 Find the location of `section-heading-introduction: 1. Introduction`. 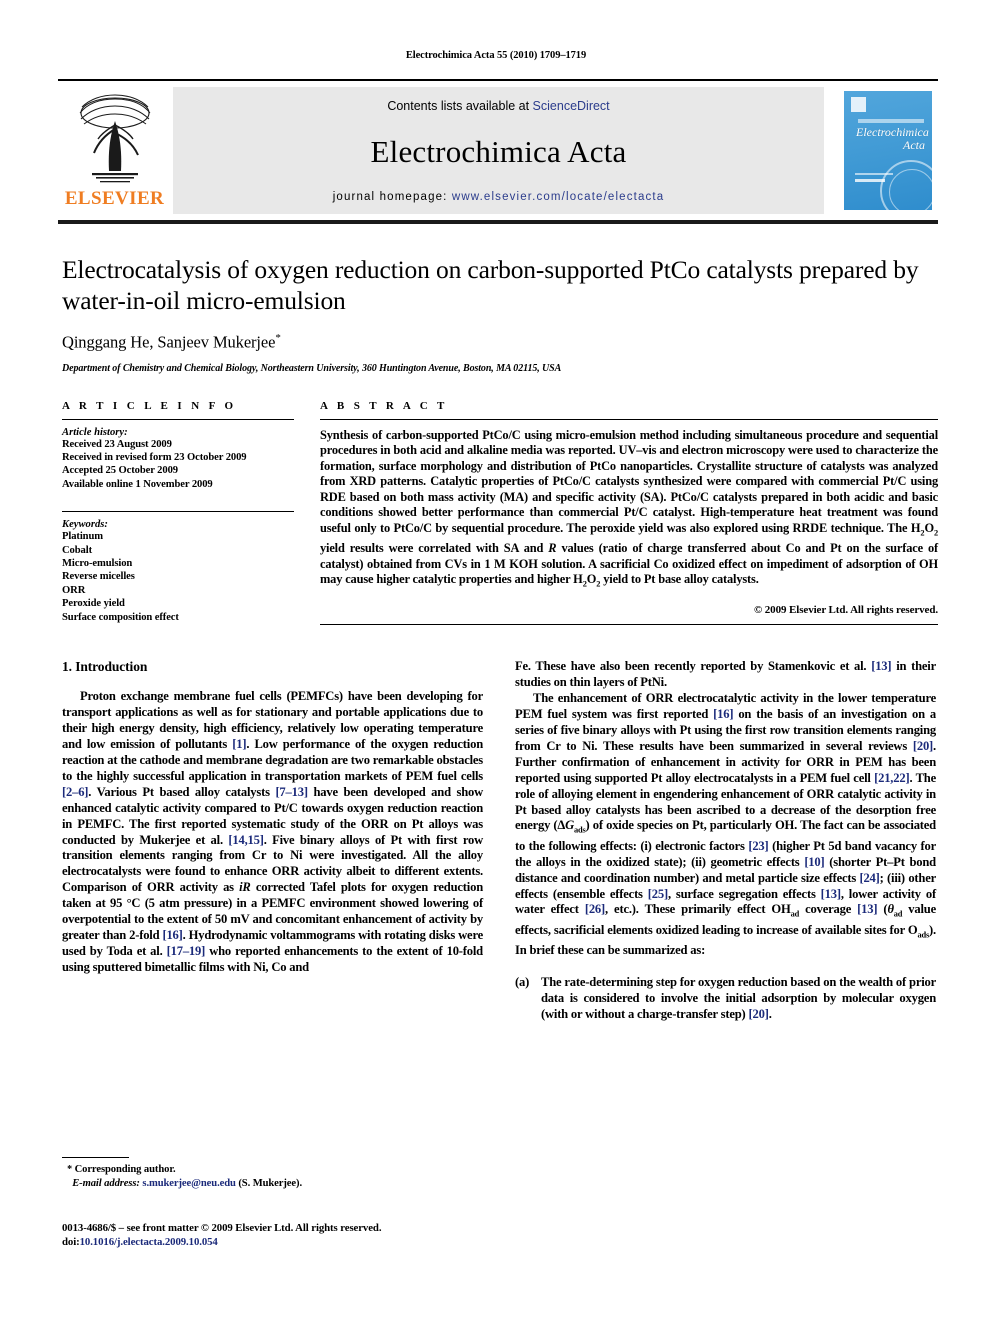

section-heading-introduction: 1. Introduction is located at coordinates (105, 667).